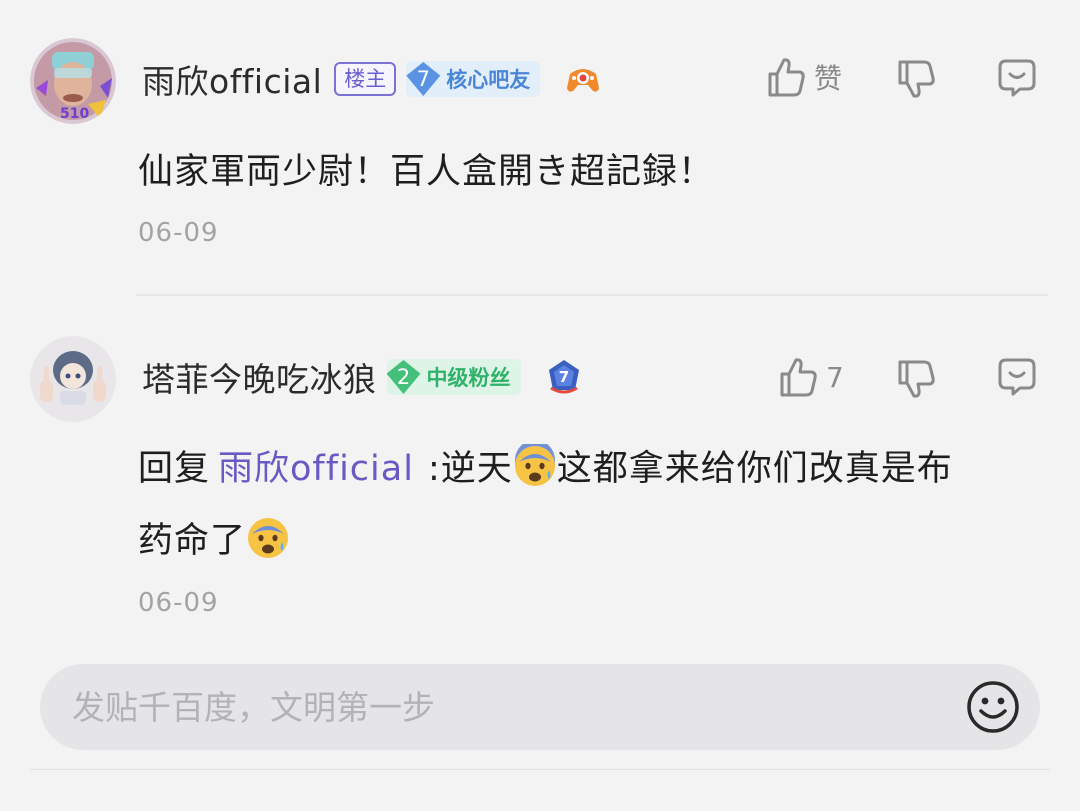 Image resolution: width=1080 pixels, height=811 pixels. What do you see at coordinates (316, 469) in the screenshot?
I see `reply-target-username: 雨欣official` at bounding box center [316, 469].